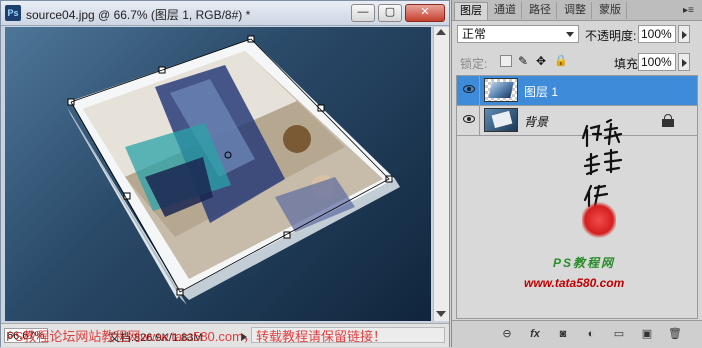 The width and height of the screenshot is (702, 348). Describe the element at coordinates (156, 338) in the screenshot. I see `document-info: 文档:826.9K/1.83M` at that location.